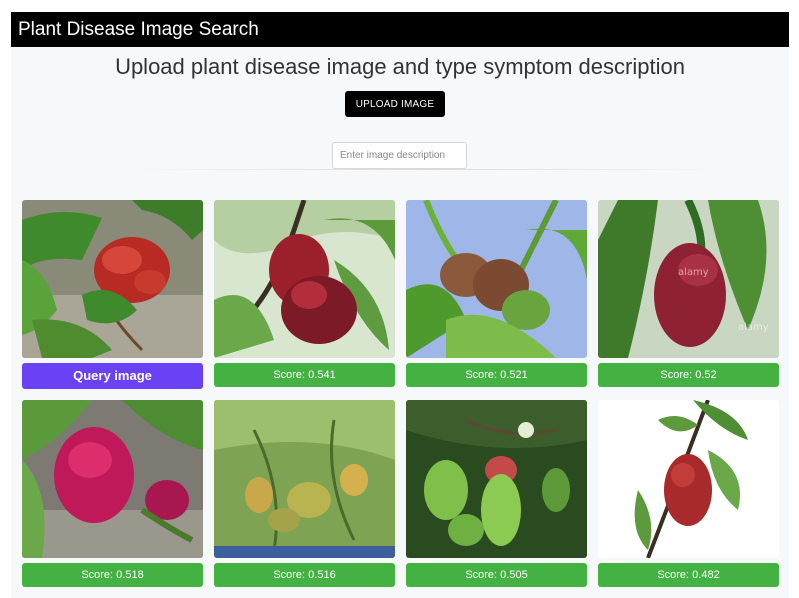 The image size is (799, 598). What do you see at coordinates (112, 376) in the screenshot?
I see `query-image-button: Query image` at bounding box center [112, 376].